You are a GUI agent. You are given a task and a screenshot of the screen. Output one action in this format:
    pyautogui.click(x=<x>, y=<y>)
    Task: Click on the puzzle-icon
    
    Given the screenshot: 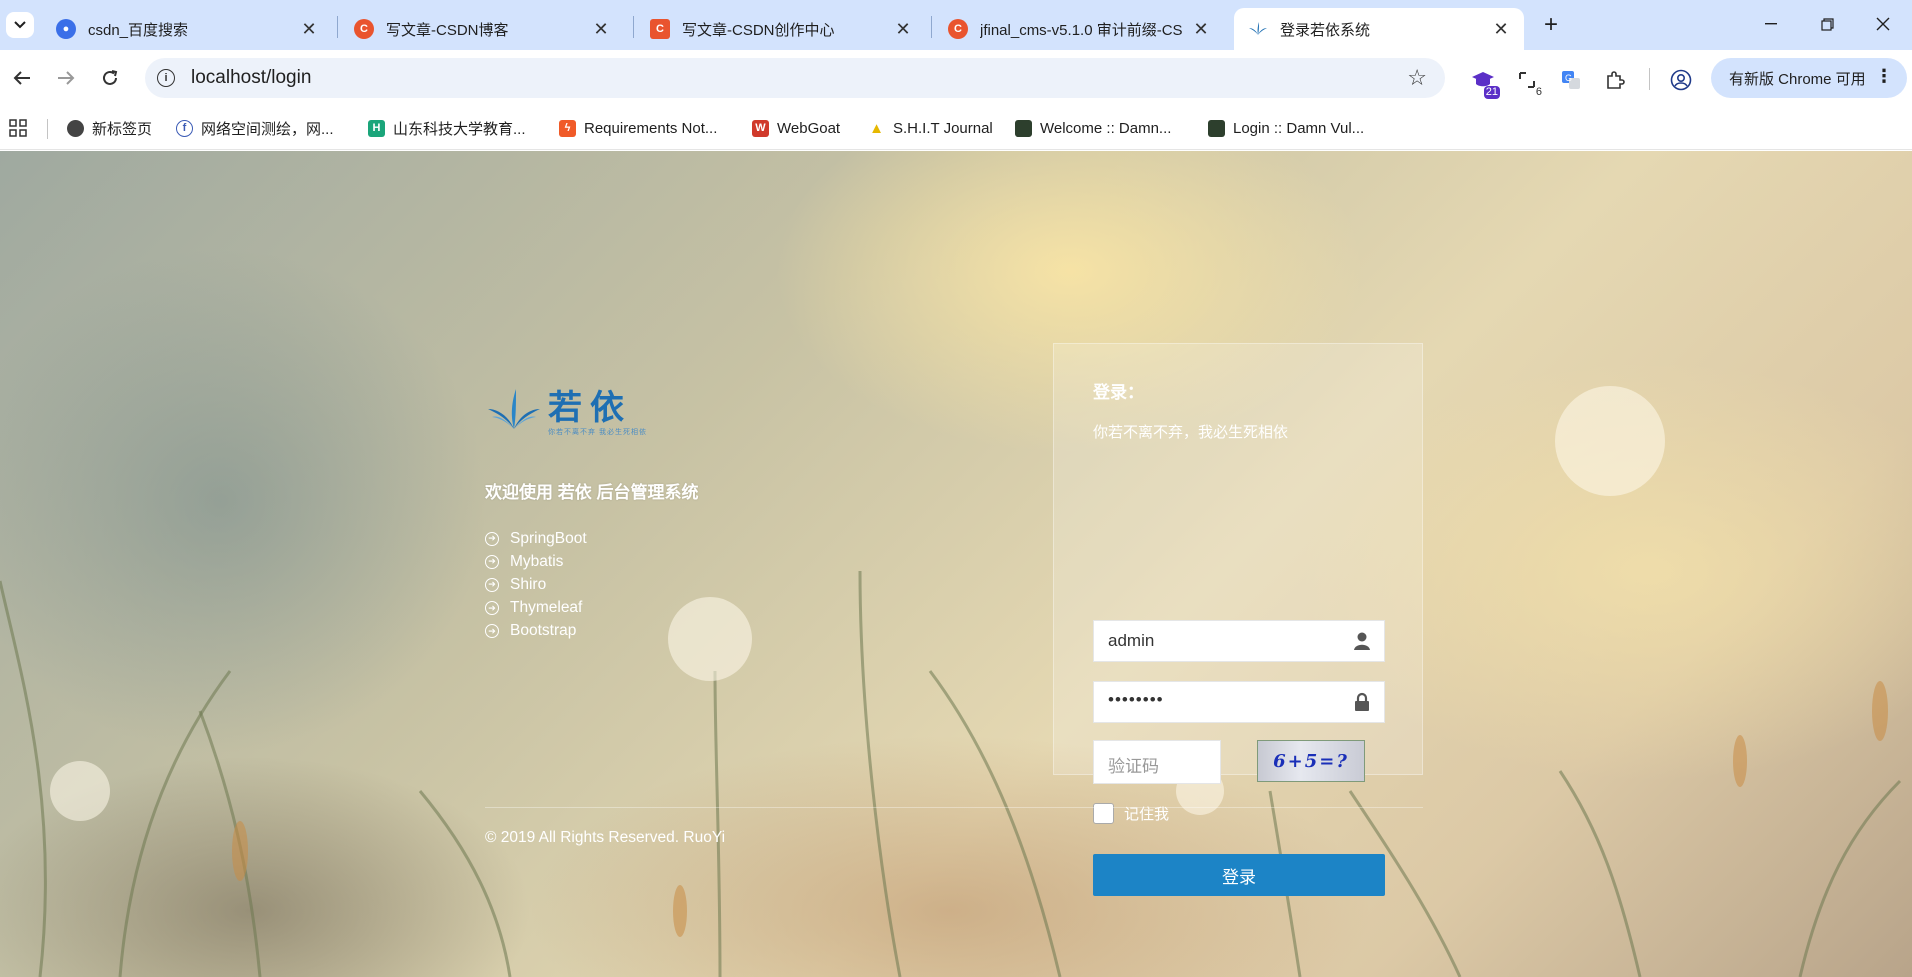 What is the action you would take?
    pyautogui.click(x=1616, y=80)
    